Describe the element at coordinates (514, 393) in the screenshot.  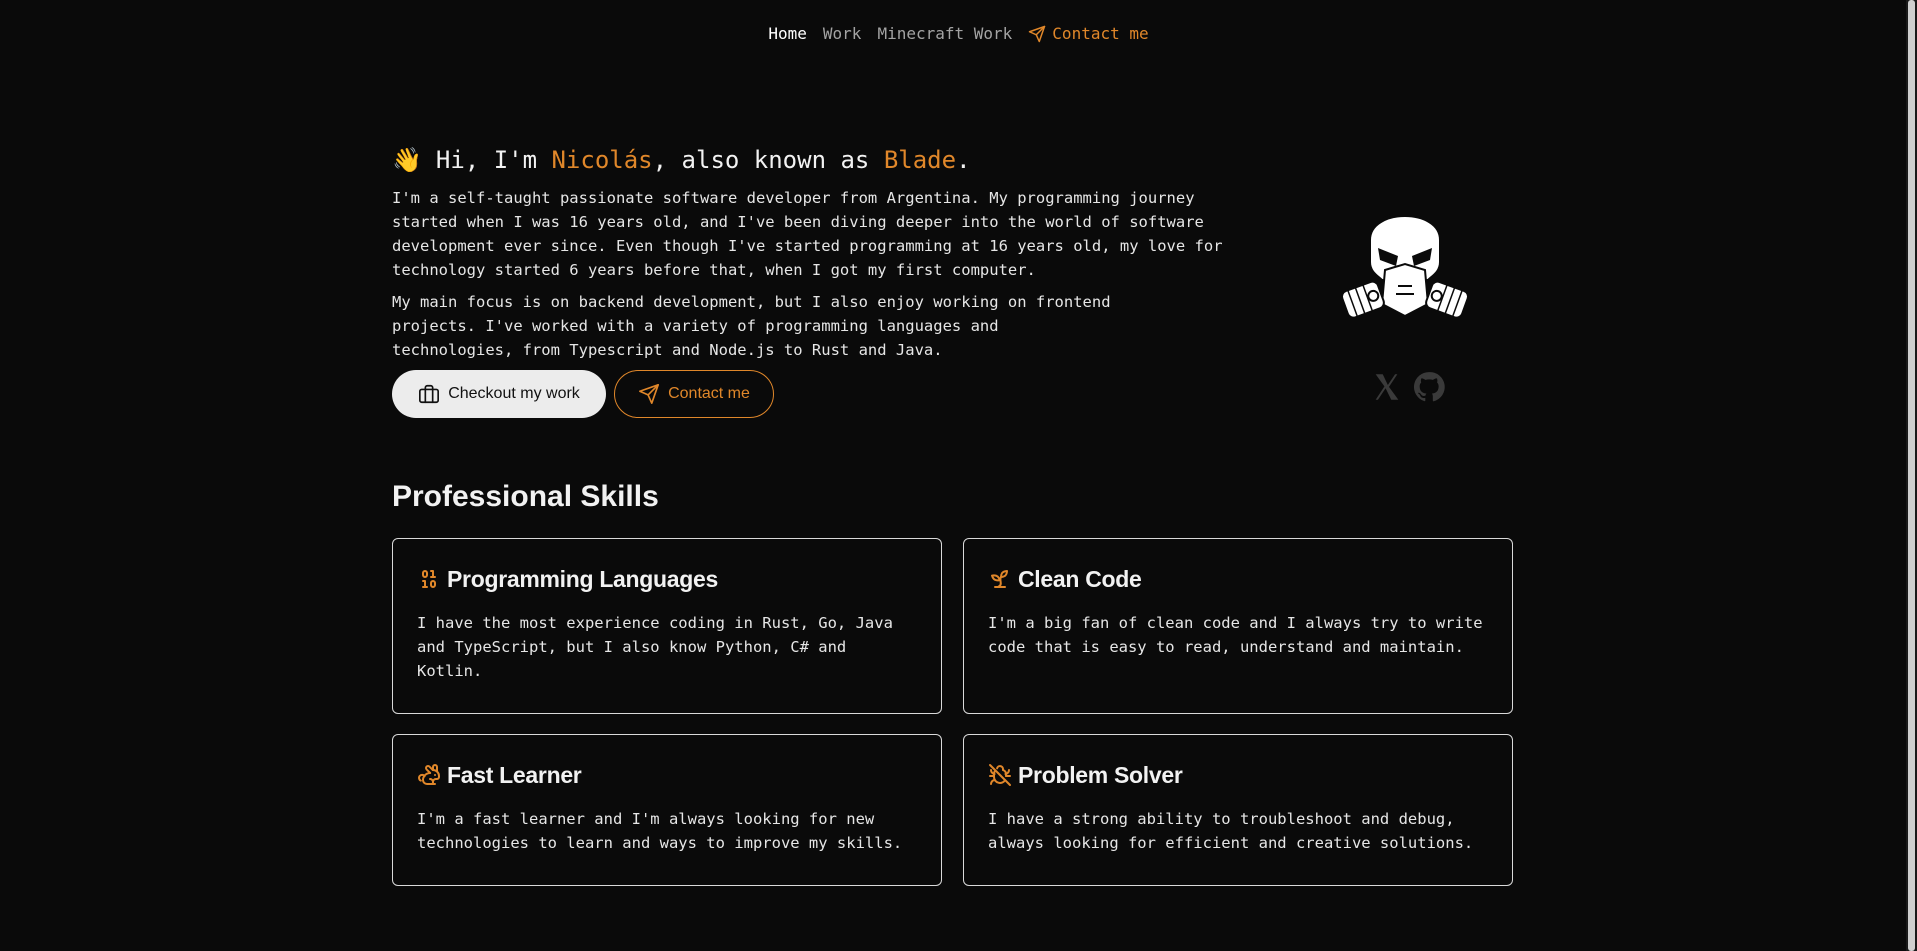
I see `checkout-work-label: Checkout my work` at that location.